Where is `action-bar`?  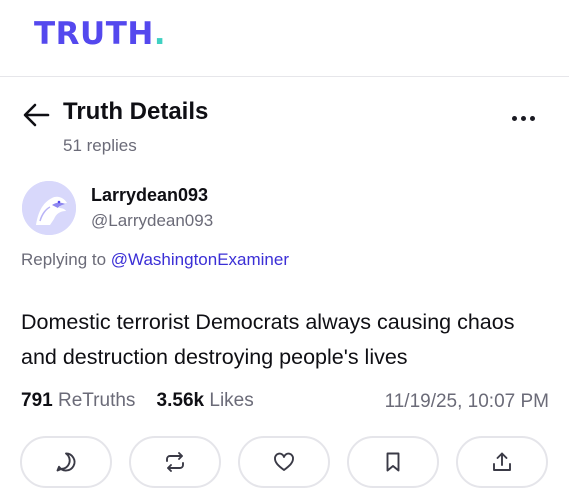
action-bar is located at coordinates (285, 464).